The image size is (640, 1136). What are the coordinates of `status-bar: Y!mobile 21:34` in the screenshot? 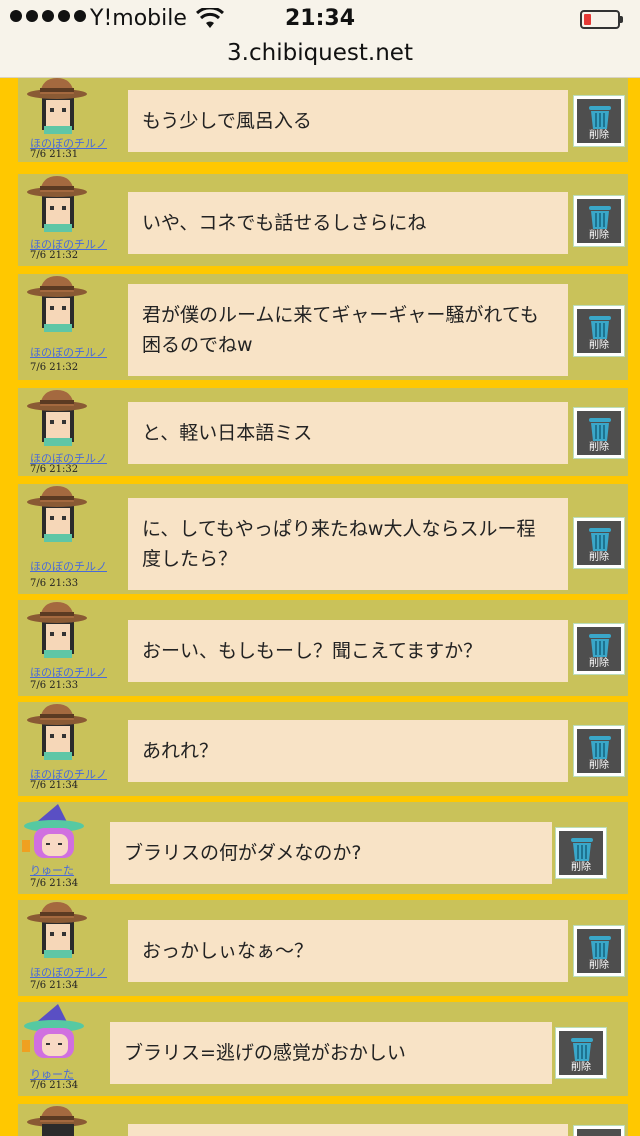 It's located at (320, 20).